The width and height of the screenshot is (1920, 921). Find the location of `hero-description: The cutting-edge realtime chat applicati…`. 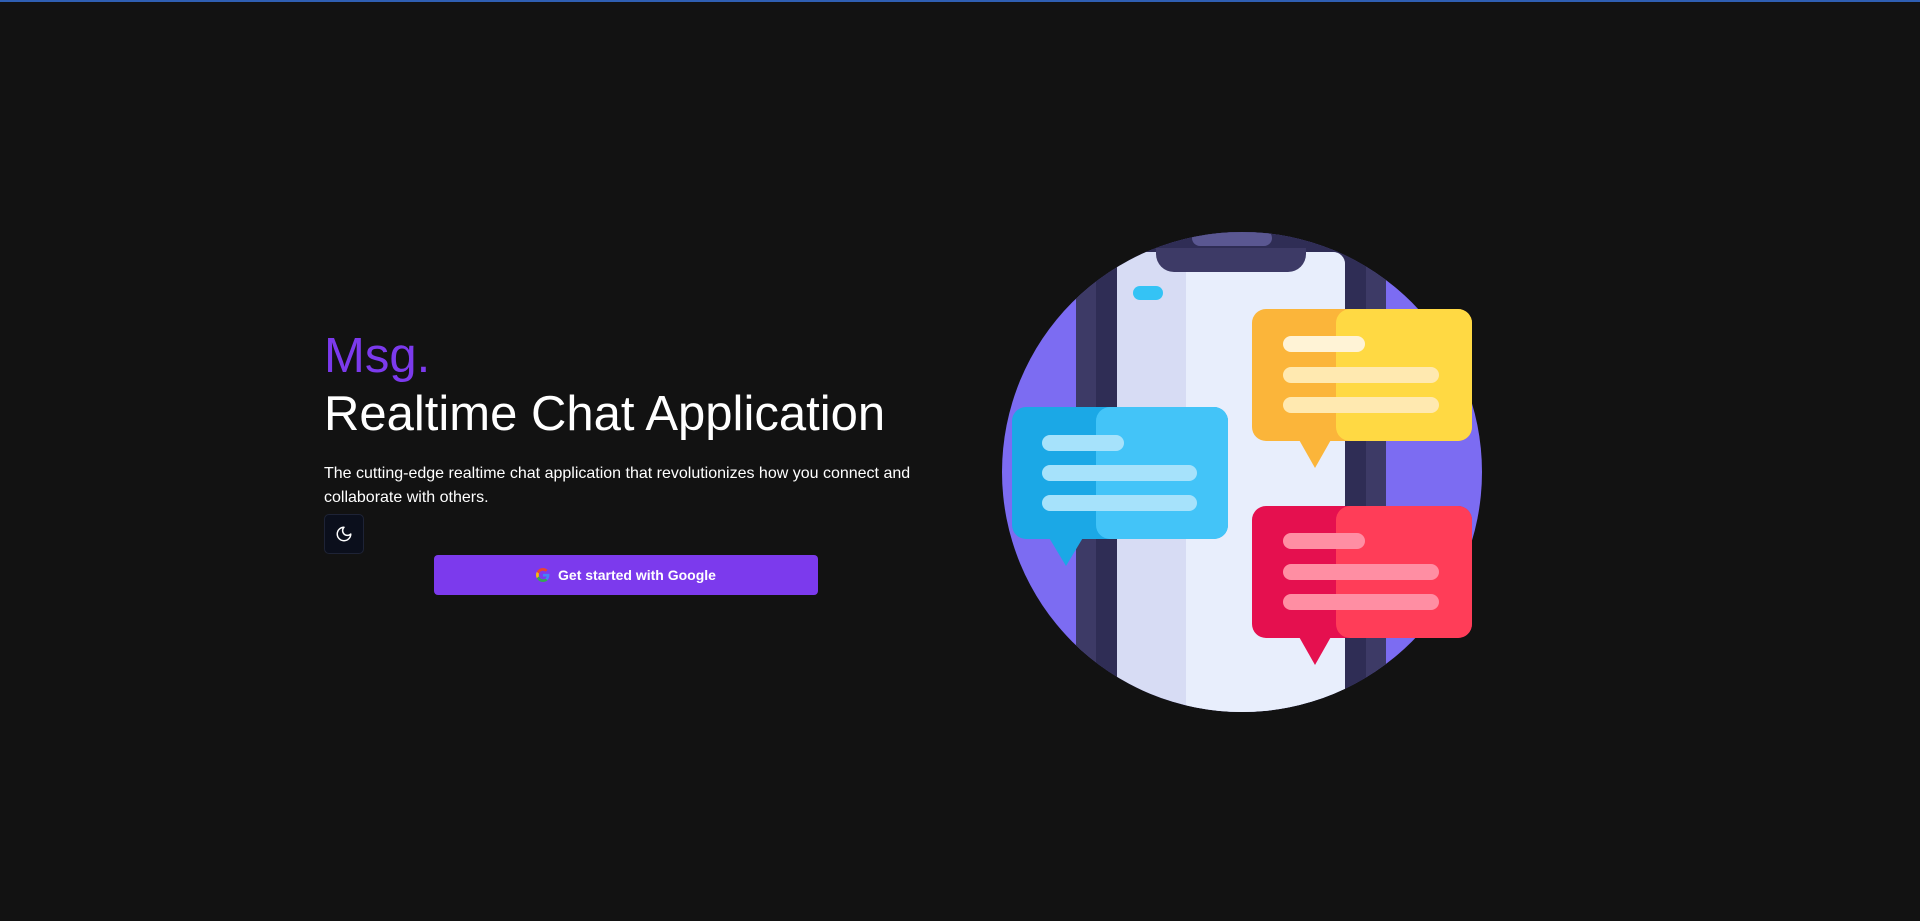

hero-description: The cutting-edge realtime chat applicati… is located at coordinates (617, 485).